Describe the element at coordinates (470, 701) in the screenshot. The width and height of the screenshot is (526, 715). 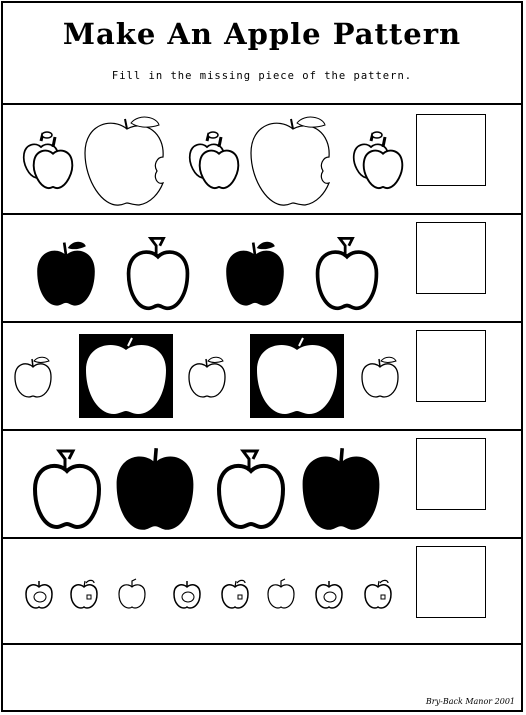
I see `credit-text: Bry-Back Manor 2001` at that location.